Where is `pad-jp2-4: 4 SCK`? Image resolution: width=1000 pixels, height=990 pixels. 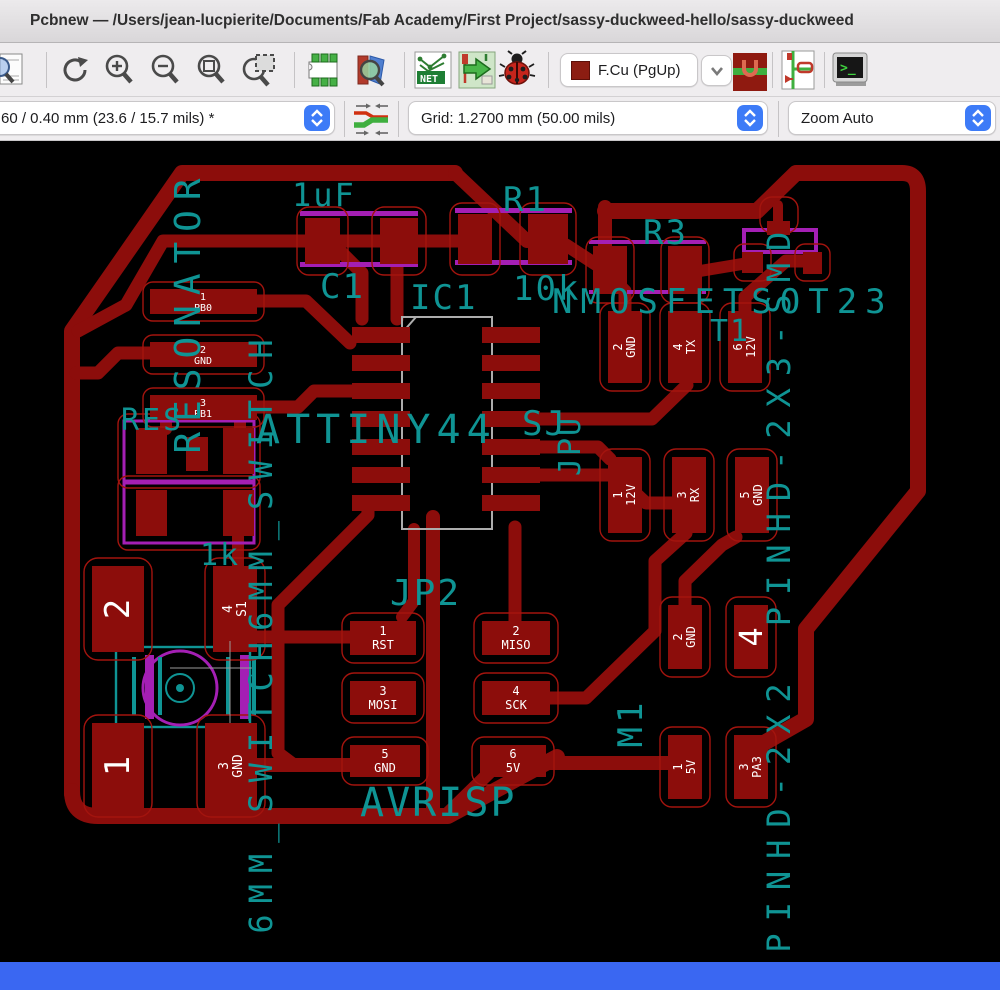
pad-jp2-4: 4 SCK is located at coordinates (516, 698).